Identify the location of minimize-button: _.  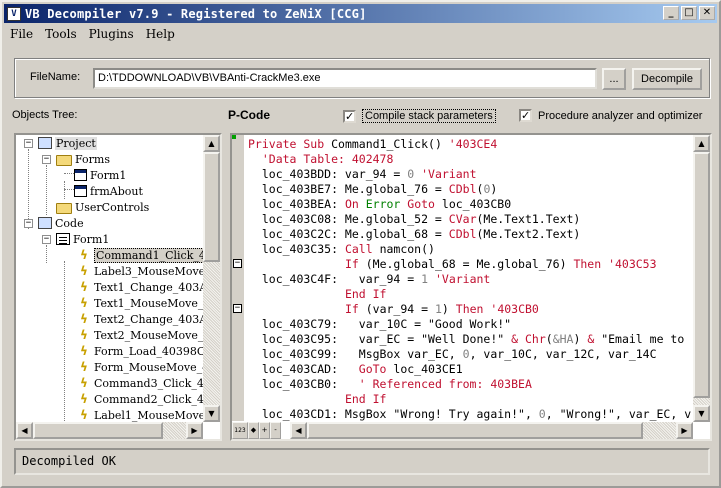
(671, 13).